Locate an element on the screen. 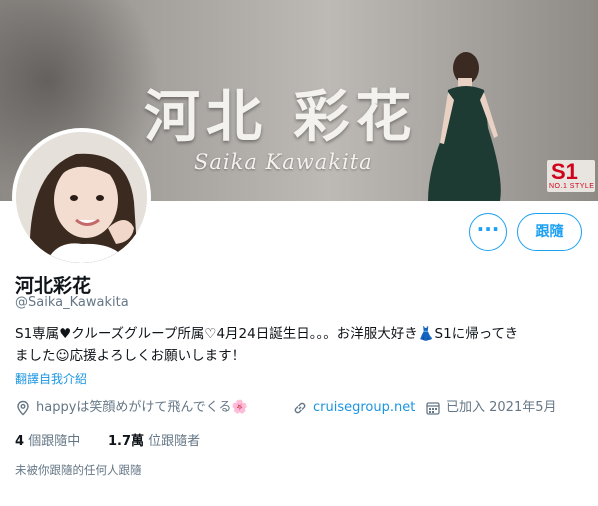 The height and width of the screenshot is (506, 598). website-link: cruisegroup.net is located at coordinates (364, 408).